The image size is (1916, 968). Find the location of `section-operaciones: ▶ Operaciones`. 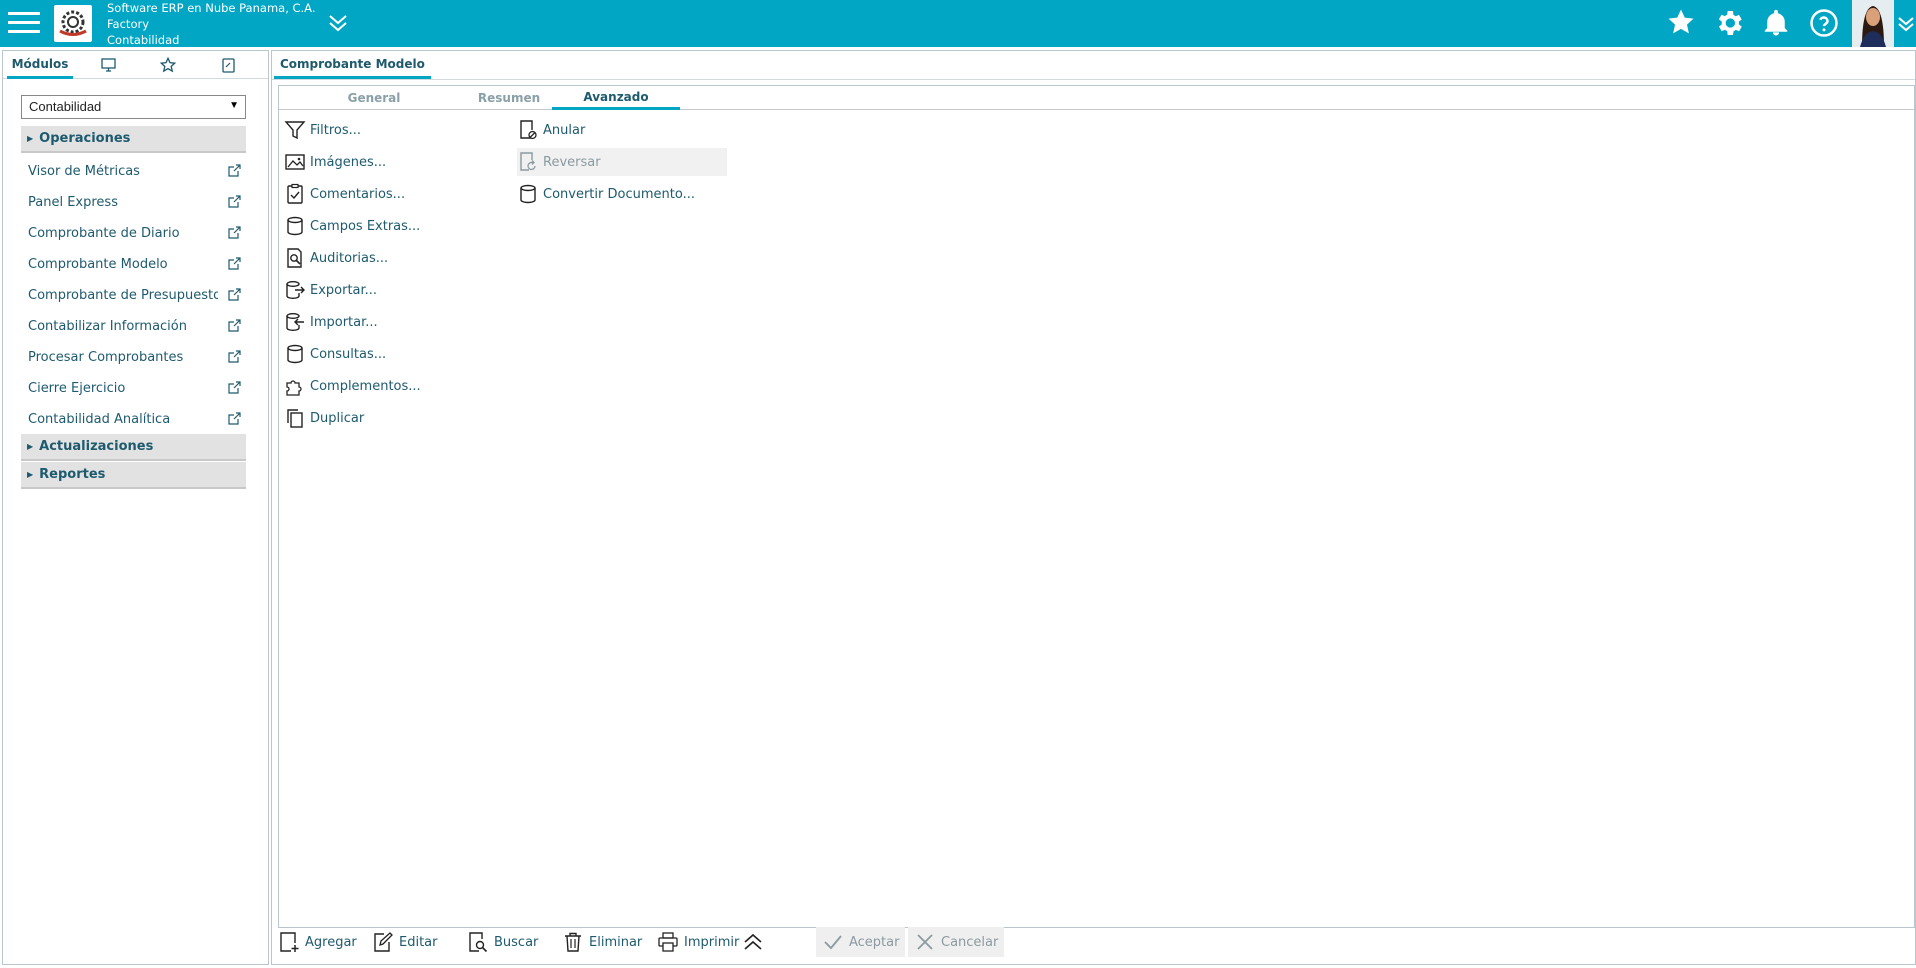

section-operaciones: ▶ Operaciones is located at coordinates (133, 139).